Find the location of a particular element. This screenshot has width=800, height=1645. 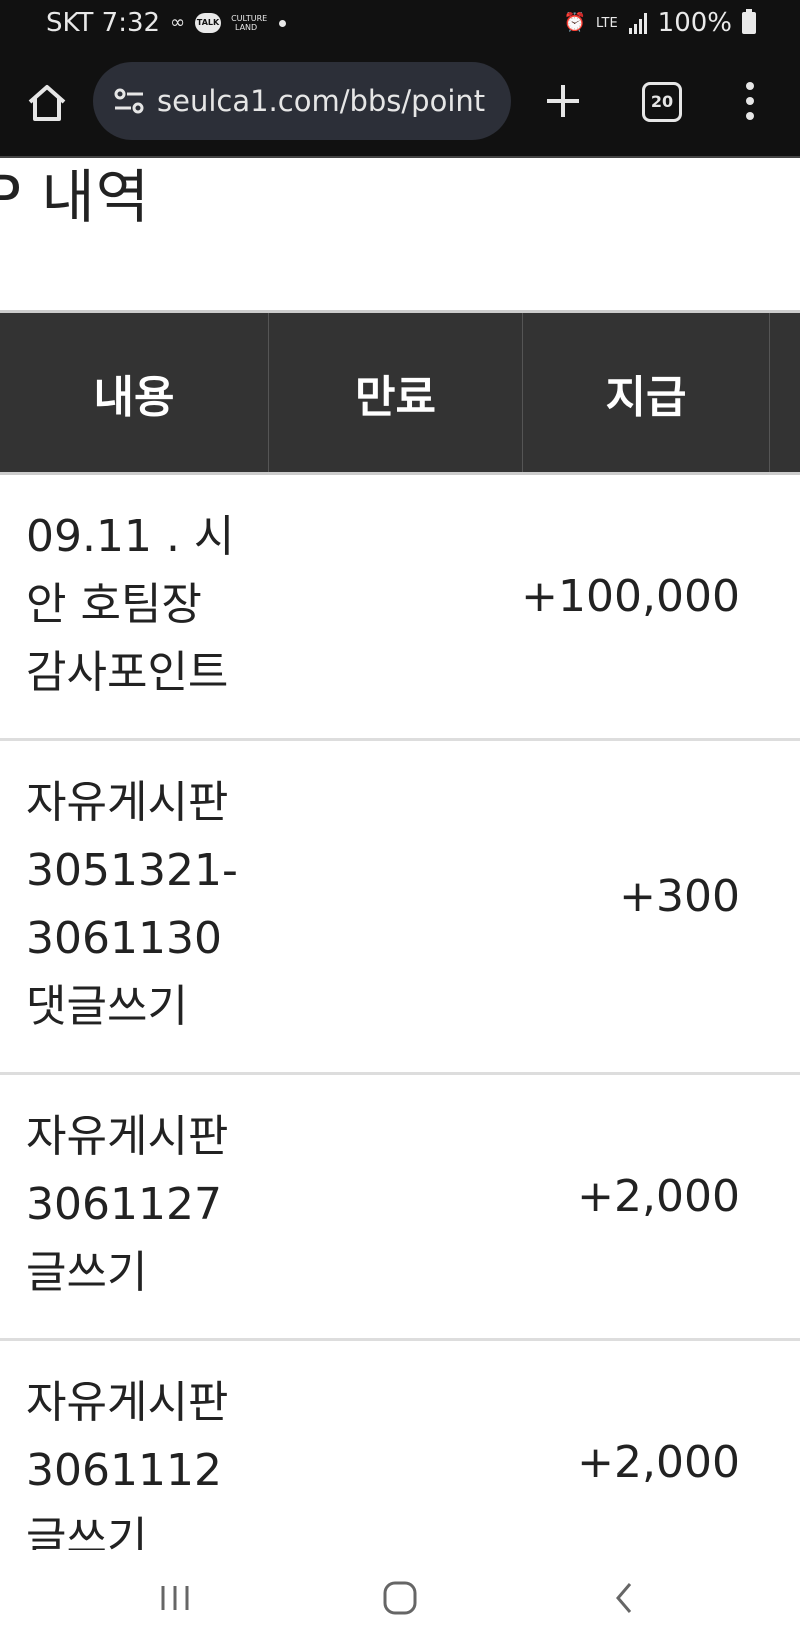

notification-dot-icon is located at coordinates (283, 23).